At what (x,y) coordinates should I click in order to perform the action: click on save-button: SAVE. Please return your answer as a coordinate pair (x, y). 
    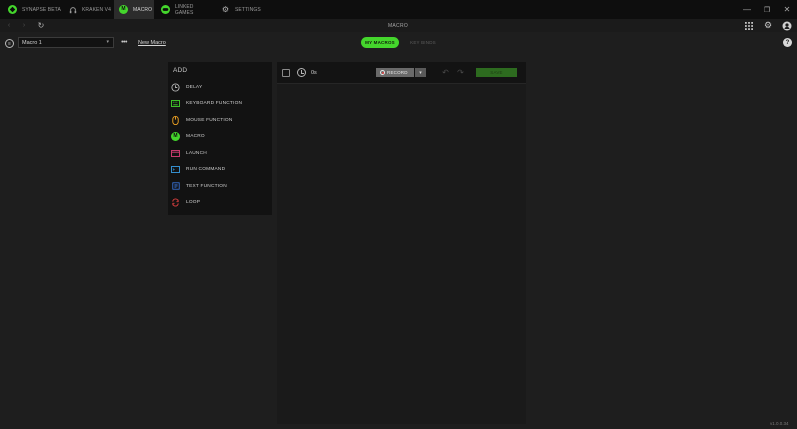
    Looking at the image, I should click on (496, 72).